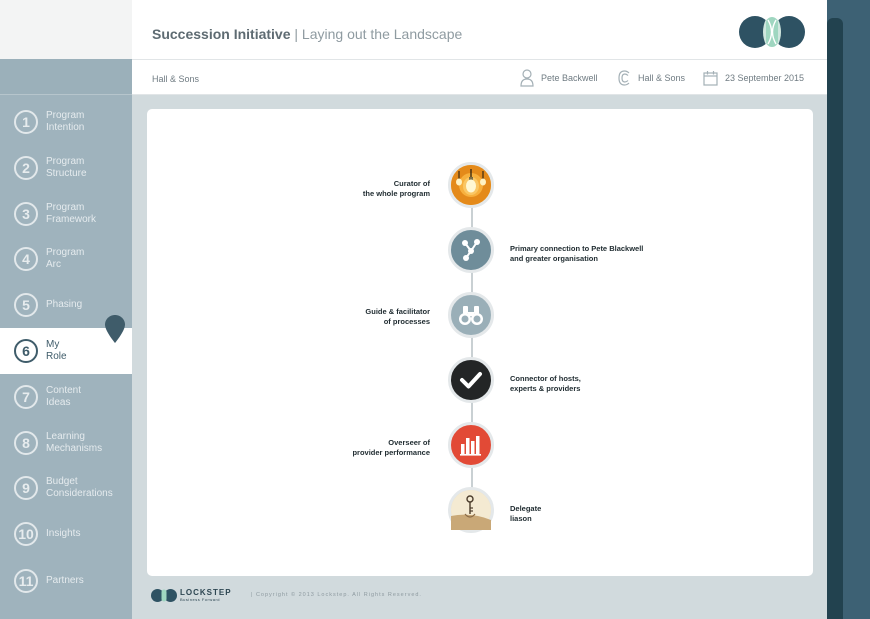  Describe the element at coordinates (26, 305) in the screenshot. I see `step-number: 5` at that location.